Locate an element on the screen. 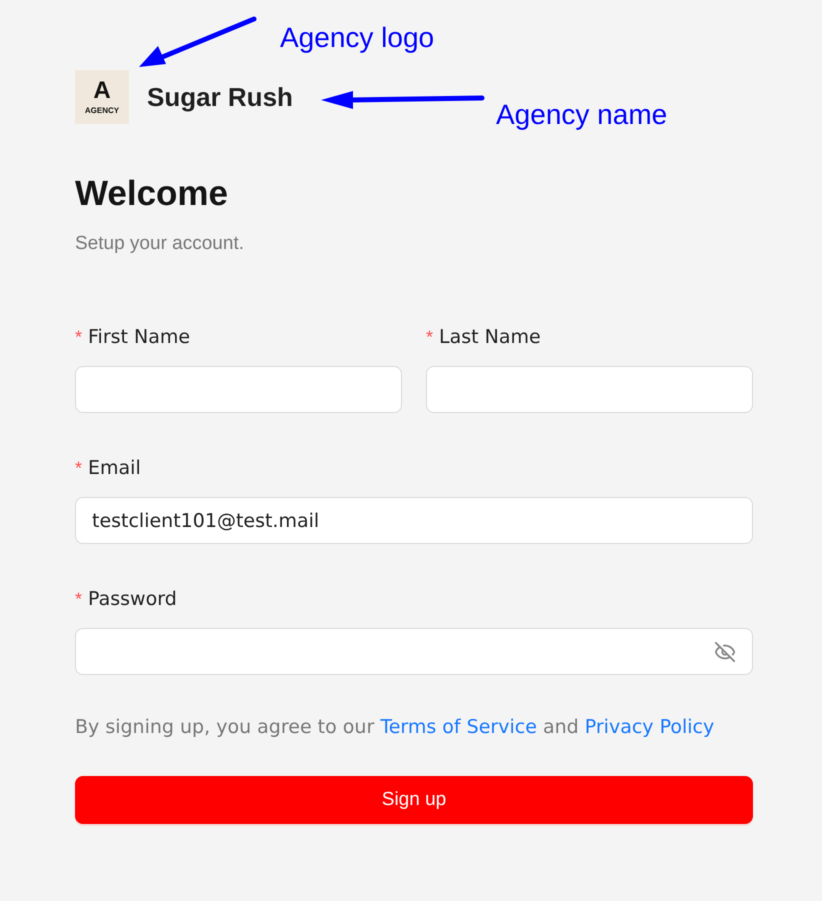  eye-off-icon is located at coordinates (725, 651).